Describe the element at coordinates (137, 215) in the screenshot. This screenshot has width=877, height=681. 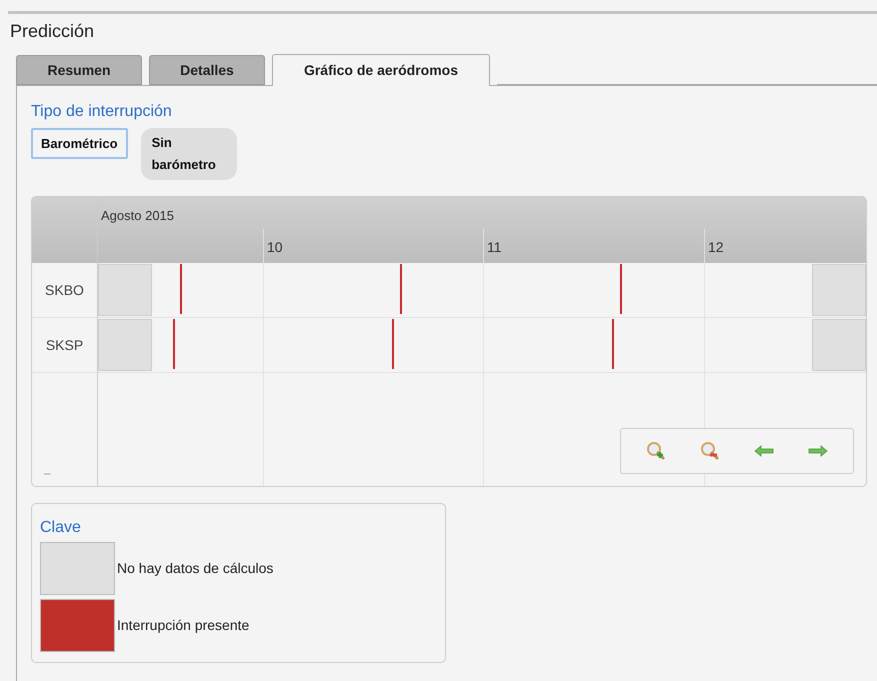
I see `month-label: Agosto 2015` at that location.